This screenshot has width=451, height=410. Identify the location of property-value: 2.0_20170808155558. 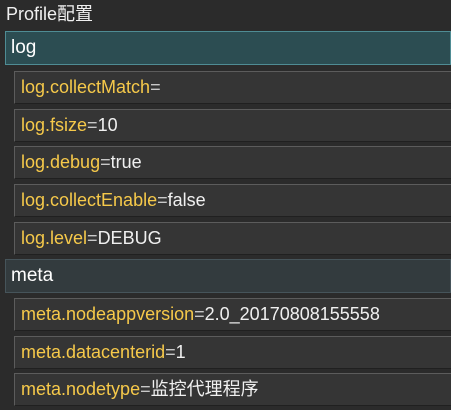
(292, 314).